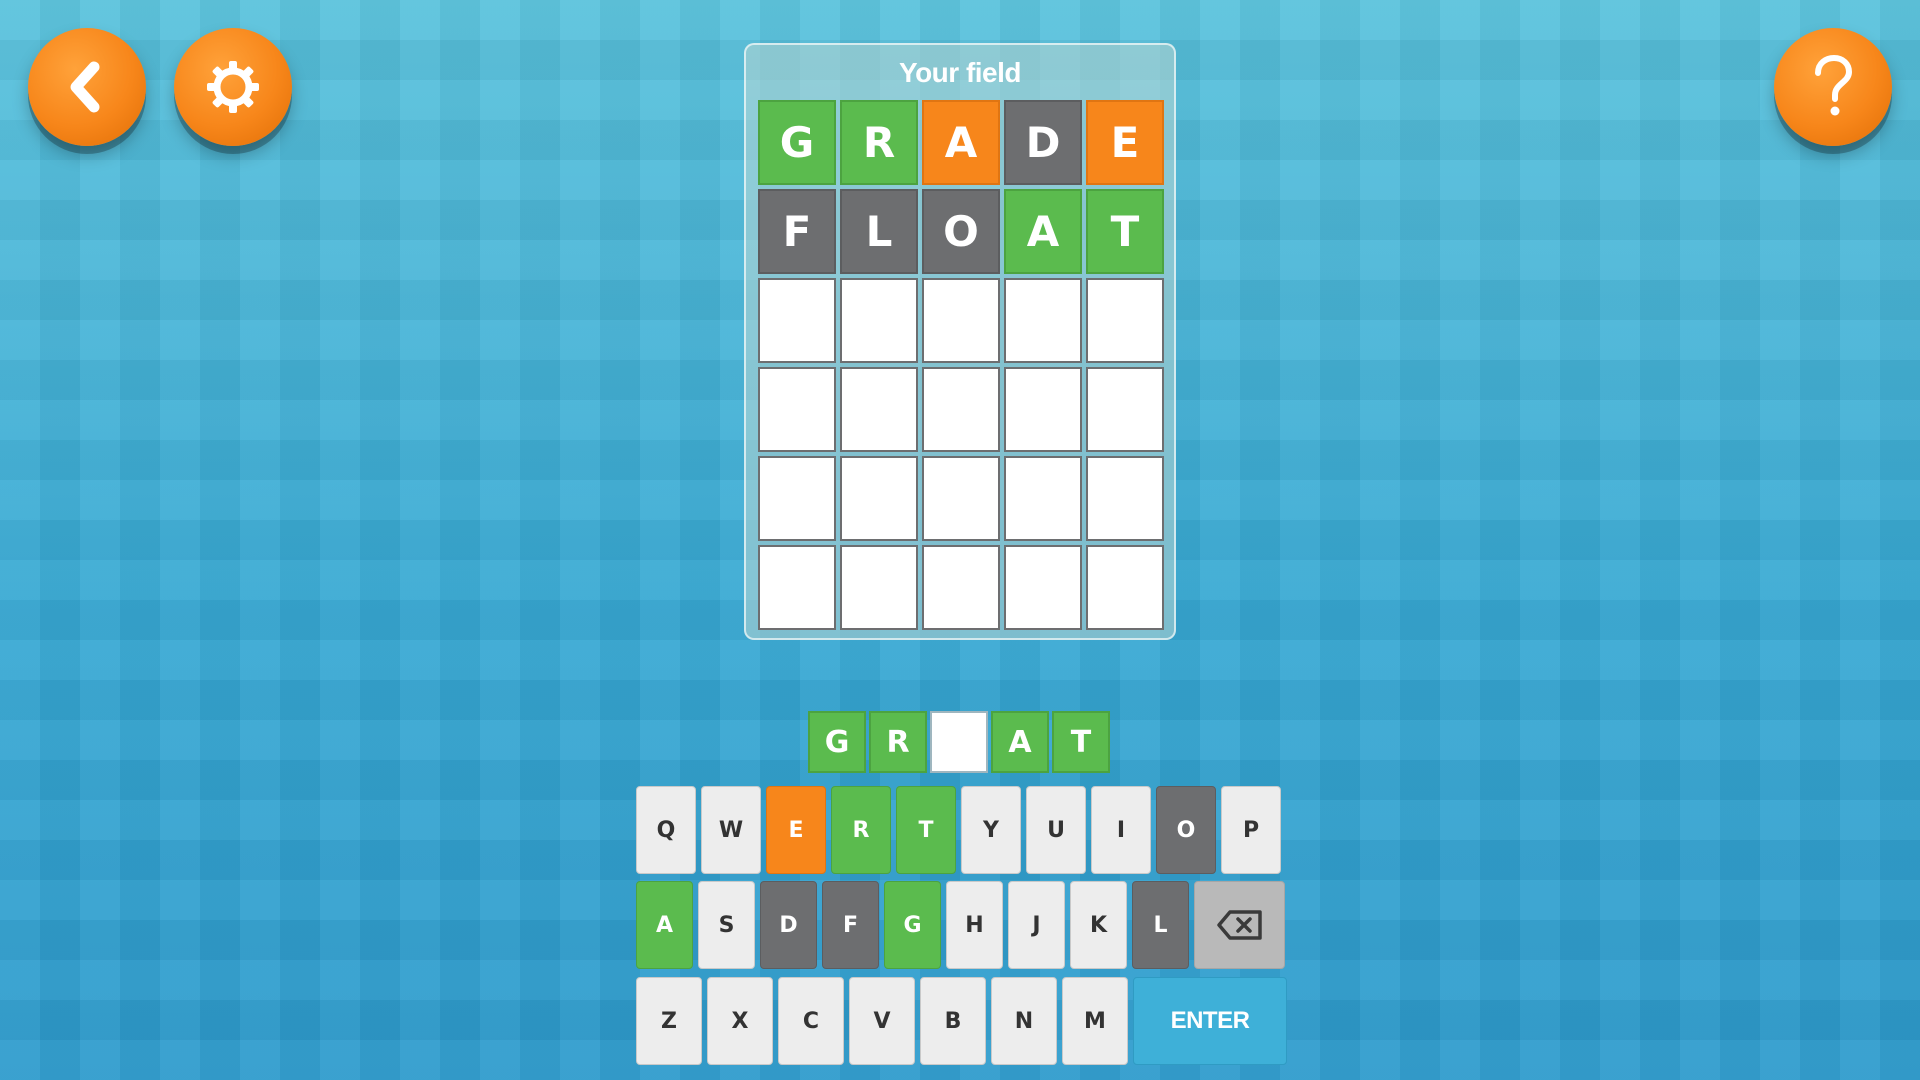 Image resolution: width=1920 pixels, height=1080 pixels. What do you see at coordinates (731, 830) in the screenshot?
I see `key-w: W` at bounding box center [731, 830].